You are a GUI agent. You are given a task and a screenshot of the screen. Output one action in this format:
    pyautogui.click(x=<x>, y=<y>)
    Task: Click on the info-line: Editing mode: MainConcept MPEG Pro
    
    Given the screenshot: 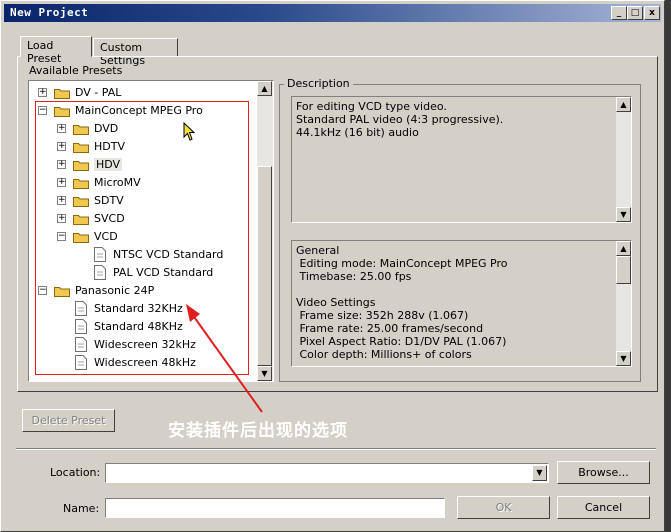 What is the action you would take?
    pyautogui.click(x=402, y=263)
    